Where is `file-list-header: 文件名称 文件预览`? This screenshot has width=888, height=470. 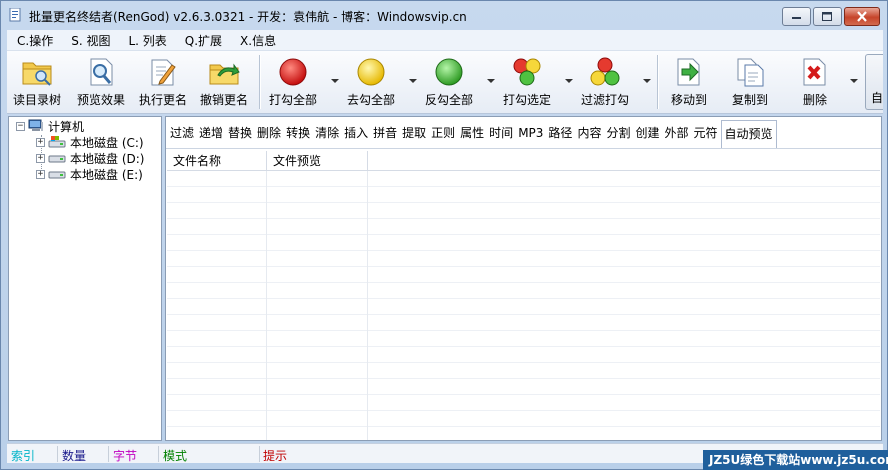 file-list-header: 文件名称 文件预览 is located at coordinates (523, 161).